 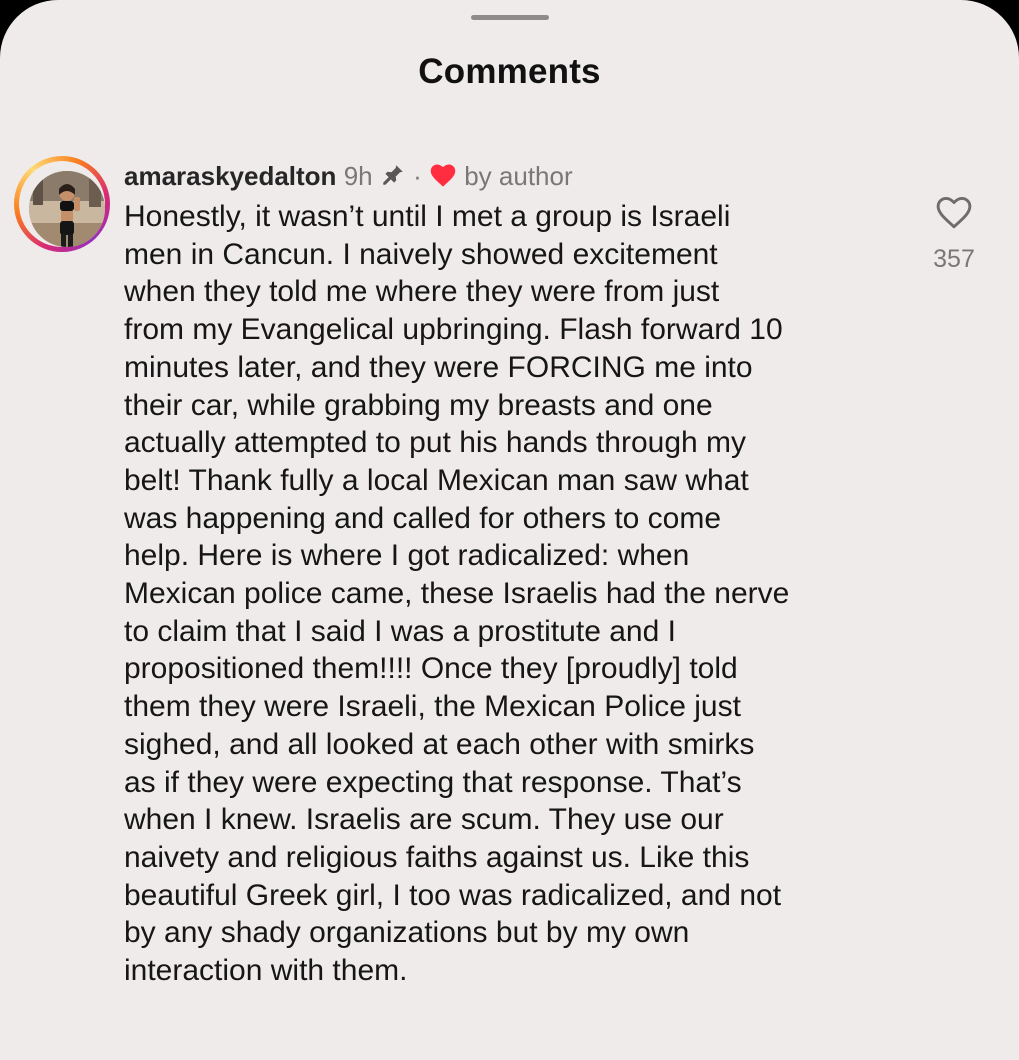 I want to click on avatar-photo, so click(x=67, y=209).